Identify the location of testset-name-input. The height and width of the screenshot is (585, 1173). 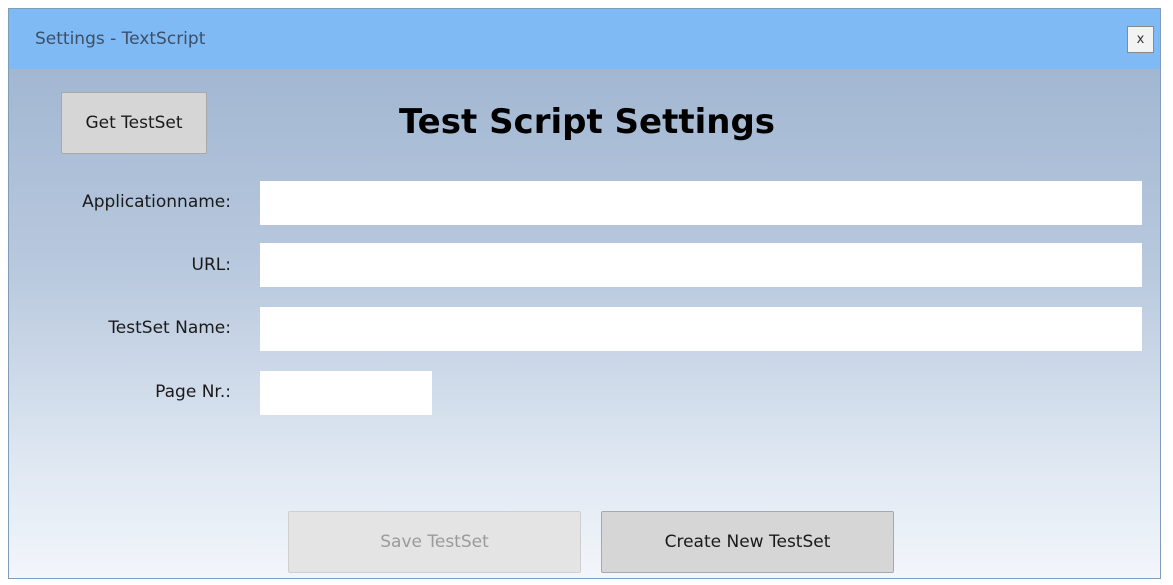
(701, 329).